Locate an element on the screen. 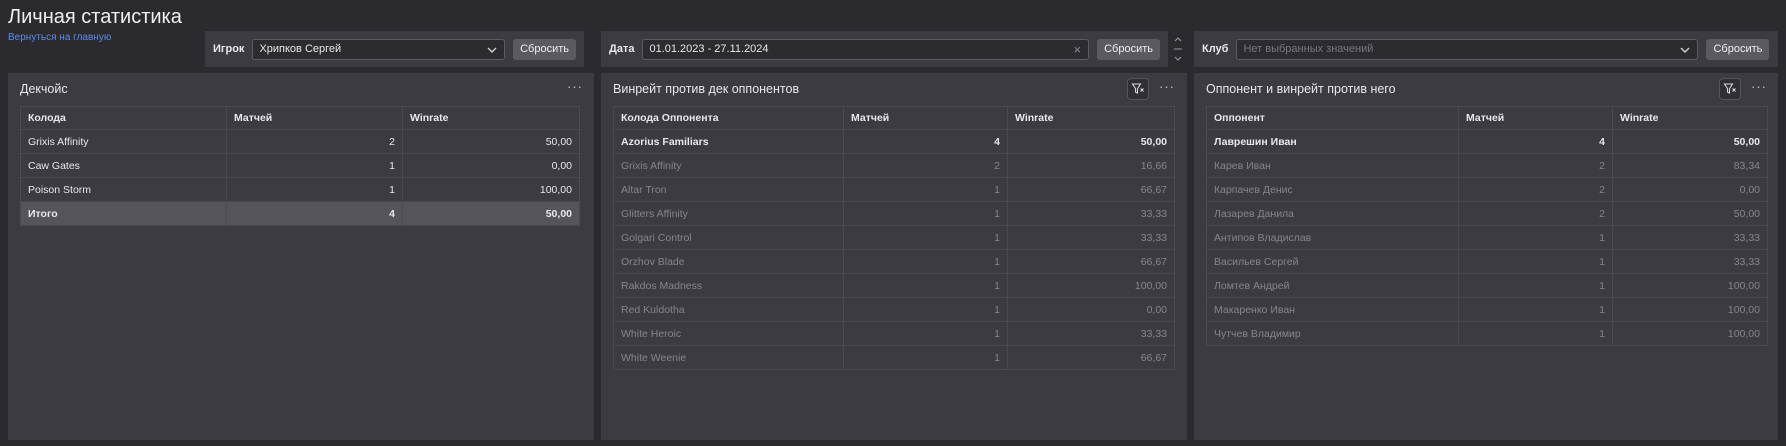 This screenshot has height=446, width=1786. total-winrate-cell: 50,00 is located at coordinates (491, 213).